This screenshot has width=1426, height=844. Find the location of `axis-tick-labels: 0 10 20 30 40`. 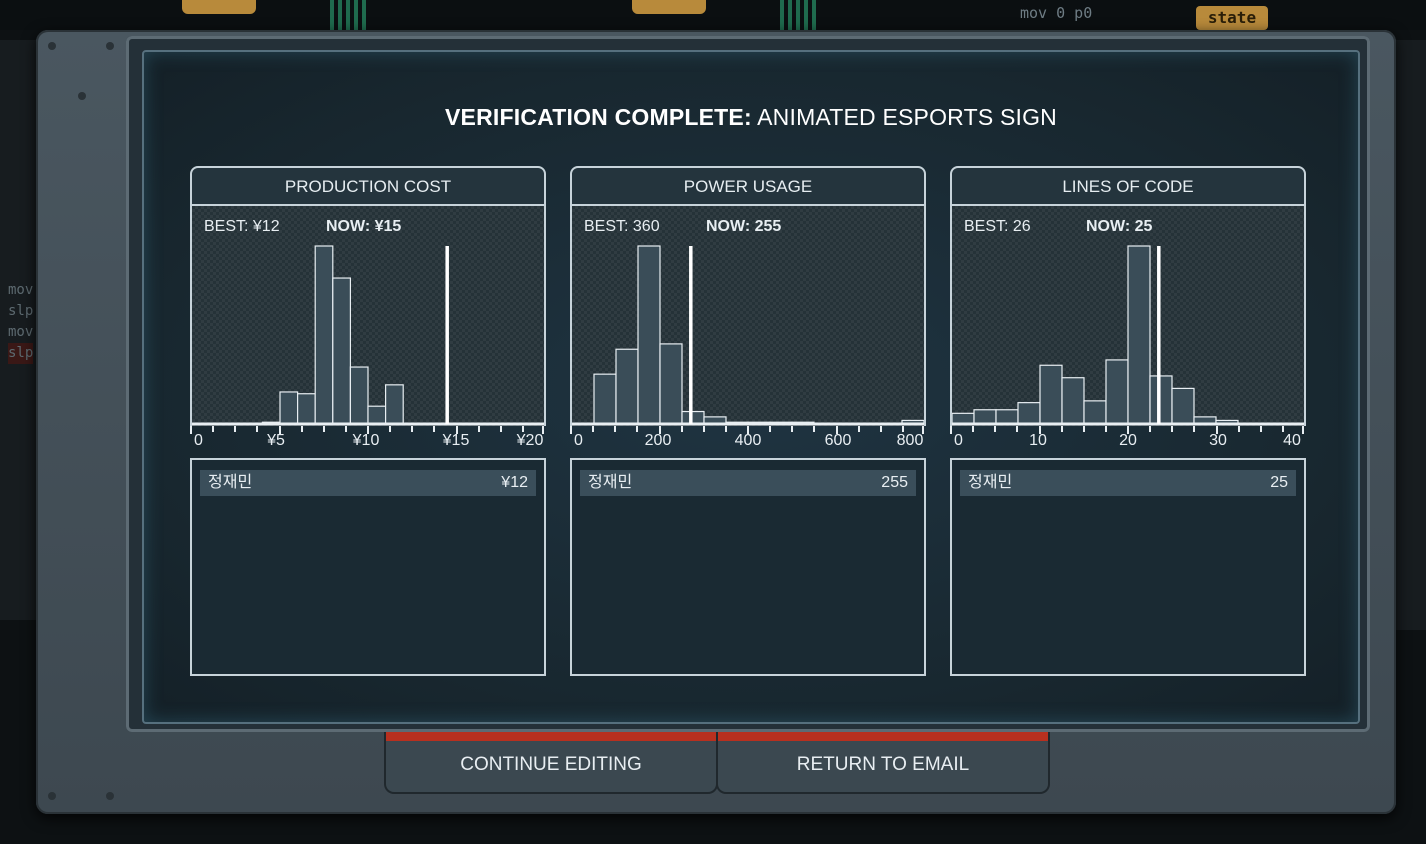

axis-tick-labels: 0 10 20 30 40 is located at coordinates (1128, 441).